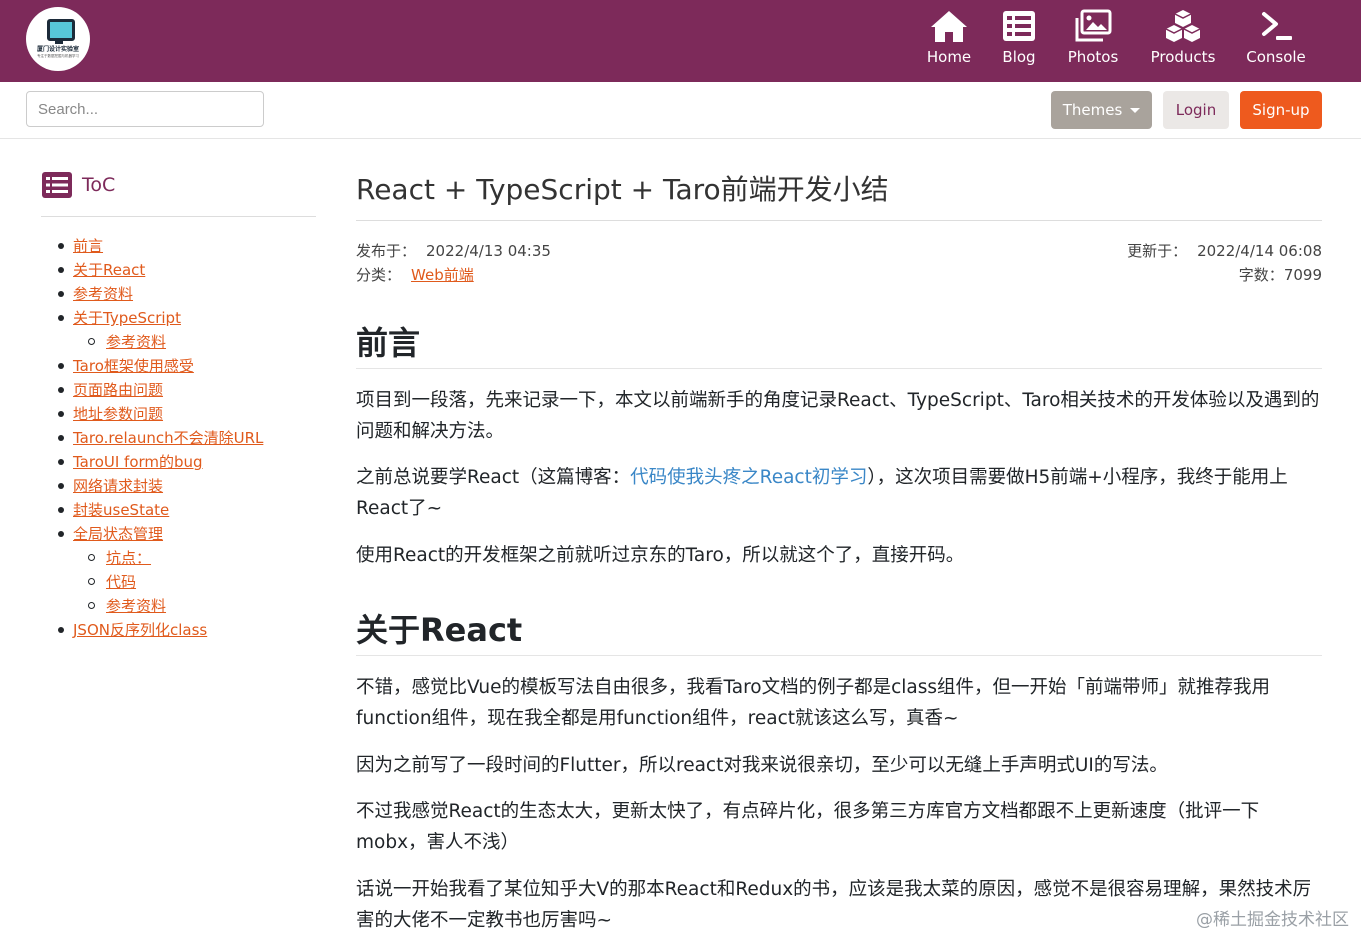 The image size is (1361, 936). What do you see at coordinates (622, 189) in the screenshot?
I see `article-title: React + TypeScript + Taro前端开发小结` at bounding box center [622, 189].